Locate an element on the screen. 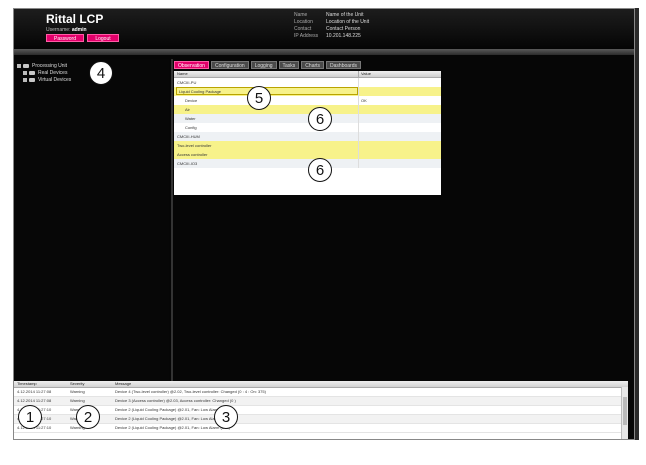 This screenshot has width=646, height=465. tree-item-real-devices: Real Devices is located at coordinates (45, 73).